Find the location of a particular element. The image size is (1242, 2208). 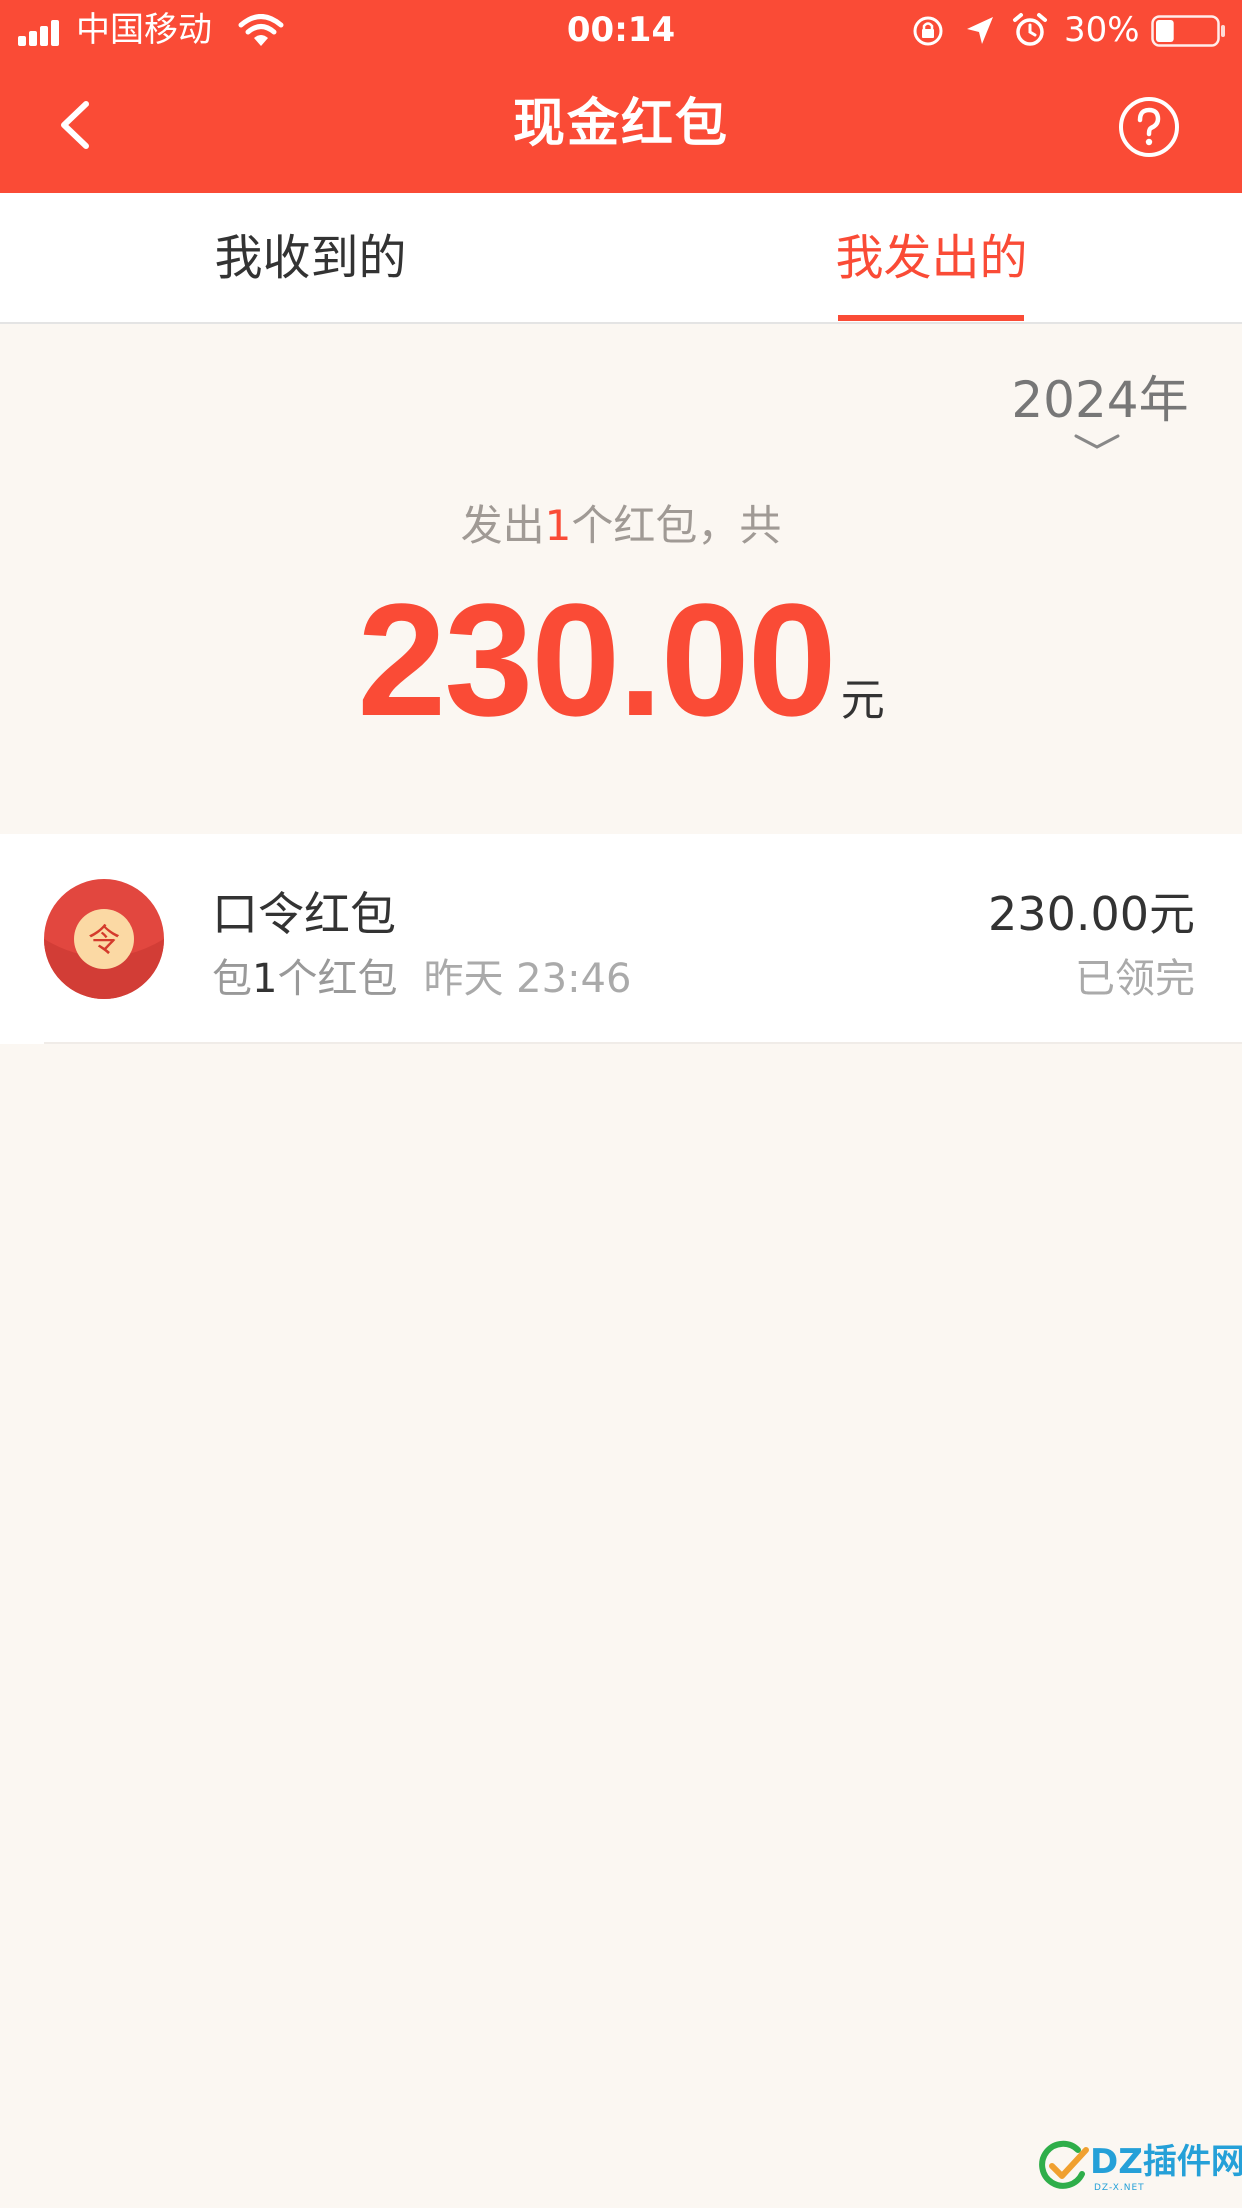

record-meta: 包1个红包 昨天 23:46 is located at coordinates (421, 979).